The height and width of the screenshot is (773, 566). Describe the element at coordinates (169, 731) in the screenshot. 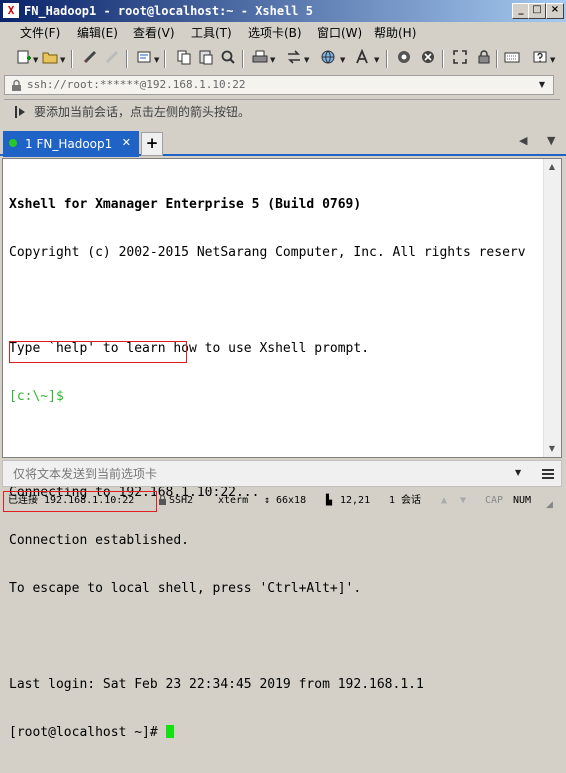

I see `terminal-cursor` at that location.